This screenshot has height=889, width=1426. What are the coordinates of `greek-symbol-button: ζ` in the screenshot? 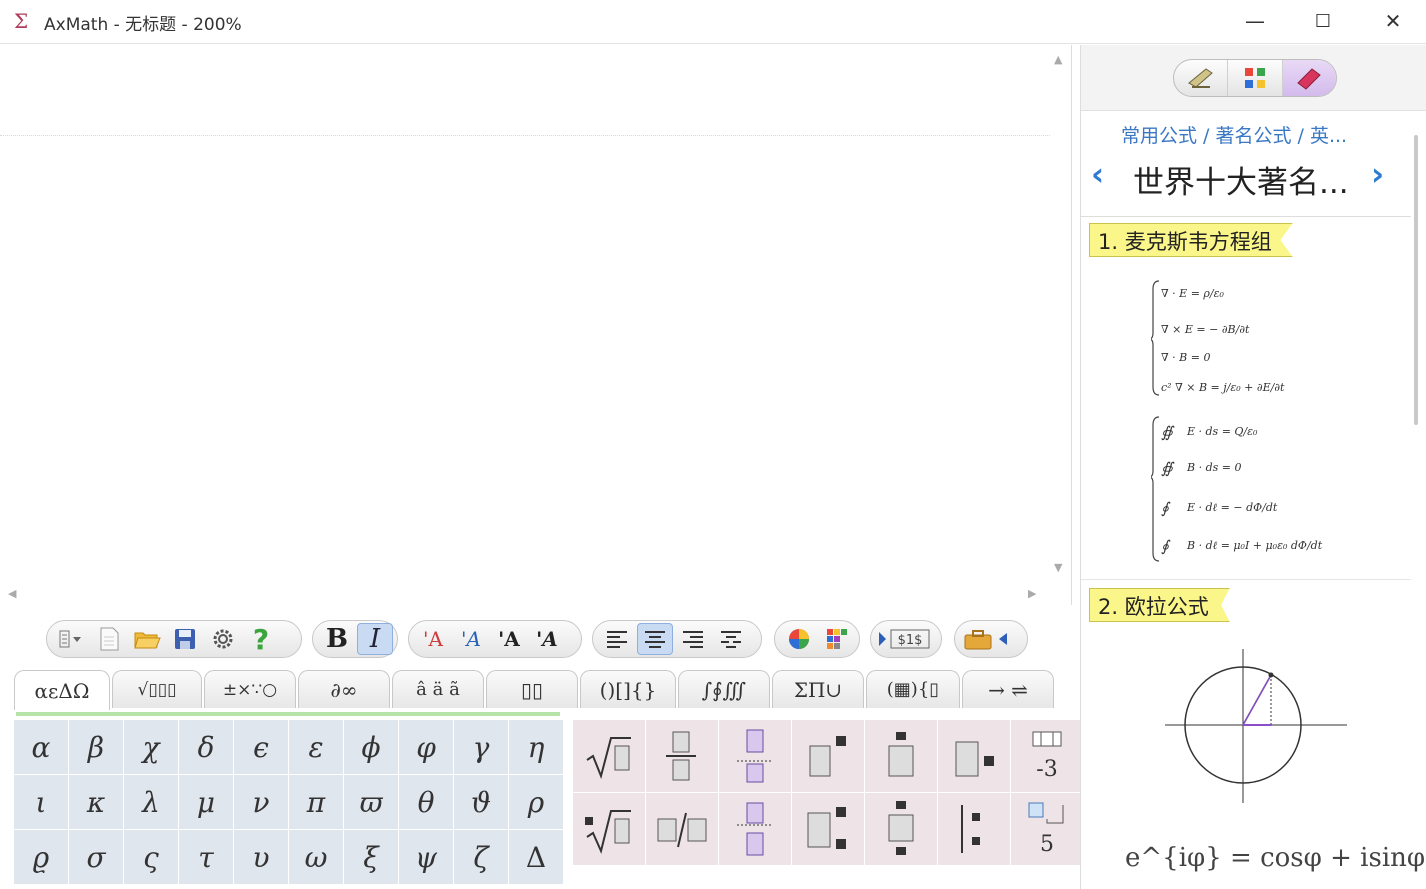 It's located at (481, 857).